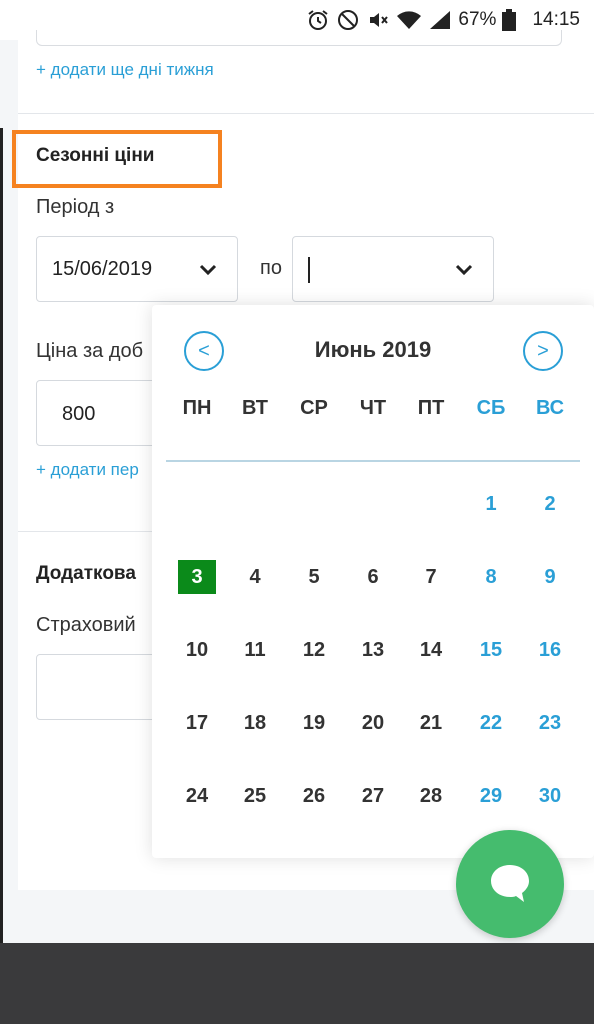 The height and width of the screenshot is (1024, 594). I want to click on calendar-day: 29, so click(491, 796).